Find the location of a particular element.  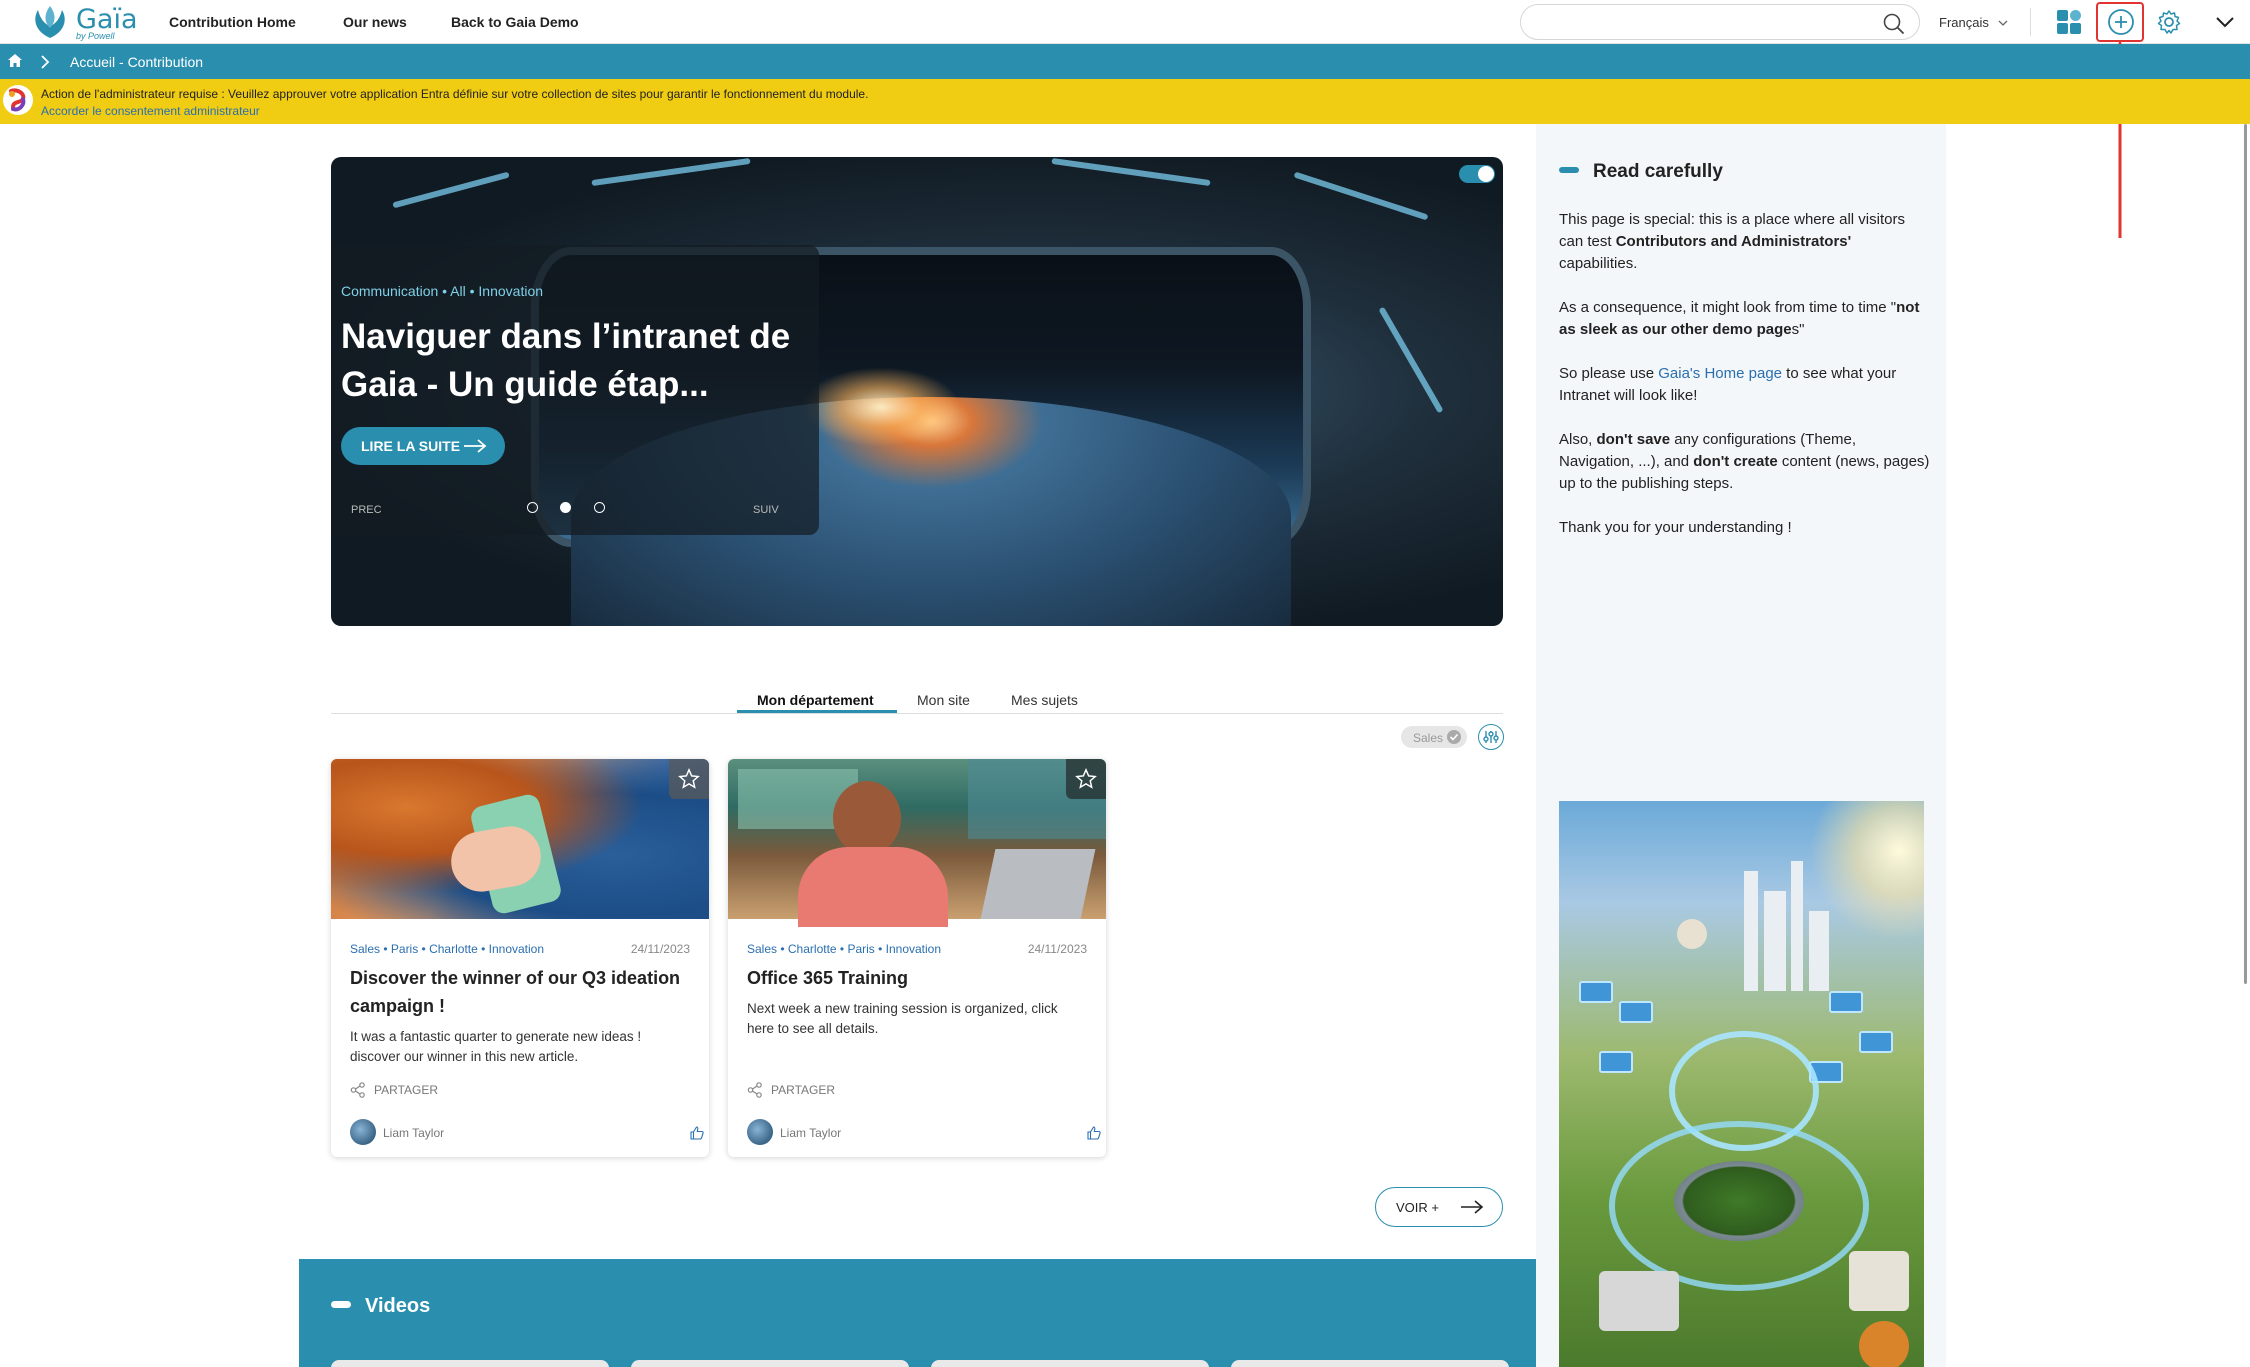

grant-consent-link: Accorder le consentement administrateur is located at coordinates (150, 111).